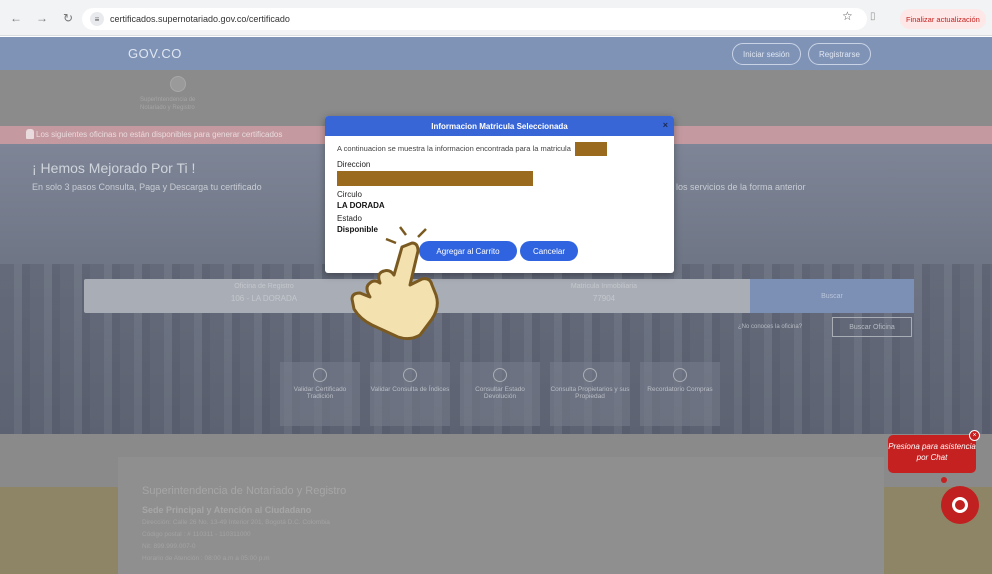 Image resolution: width=992 pixels, height=574 pixels. I want to click on tile-label: Validar Certificado Tradición, so click(320, 393).